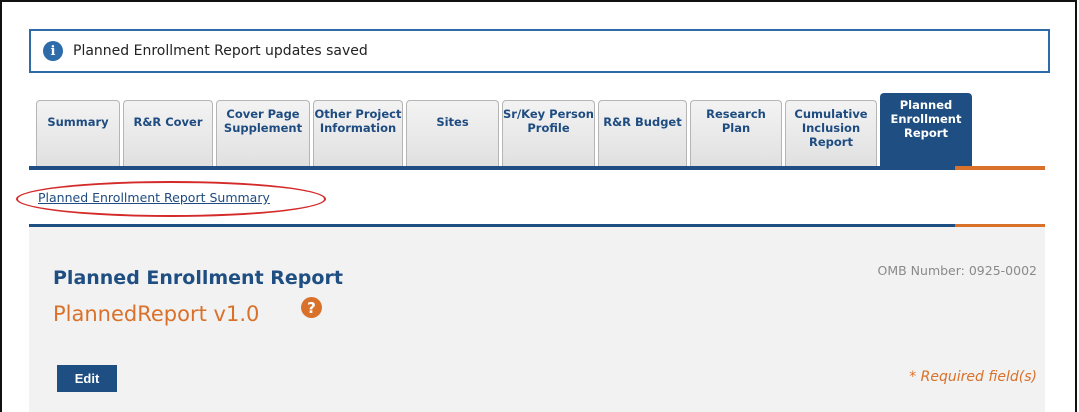  I want to click on tab-planned-enrollment-report: Planned Enrollment Report, so click(926, 130).